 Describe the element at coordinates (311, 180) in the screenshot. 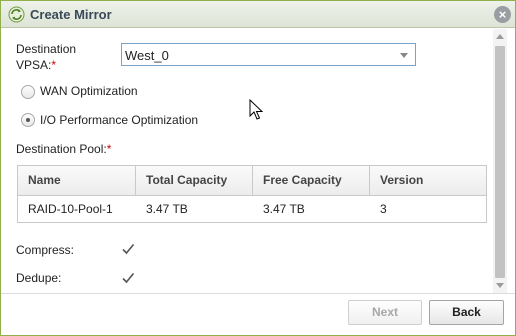

I see `column-header-free-capacity: Free Capacity` at that location.